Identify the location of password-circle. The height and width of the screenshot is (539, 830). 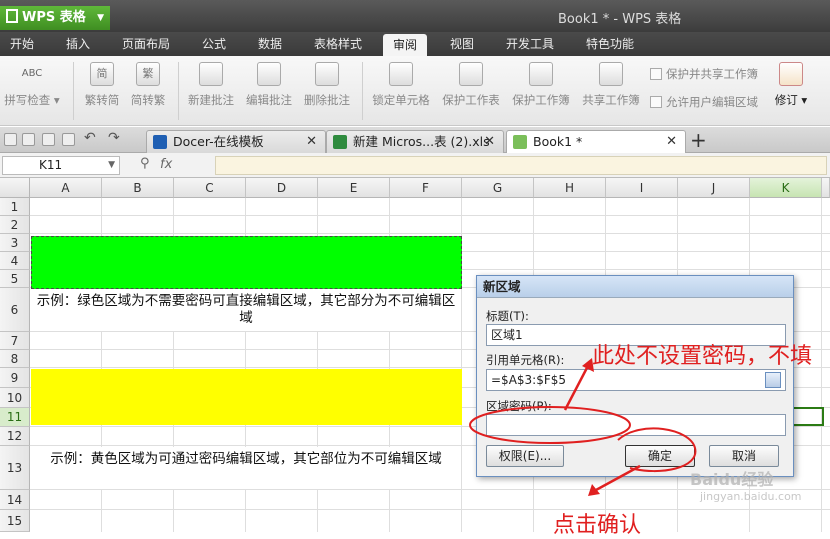
(550, 425).